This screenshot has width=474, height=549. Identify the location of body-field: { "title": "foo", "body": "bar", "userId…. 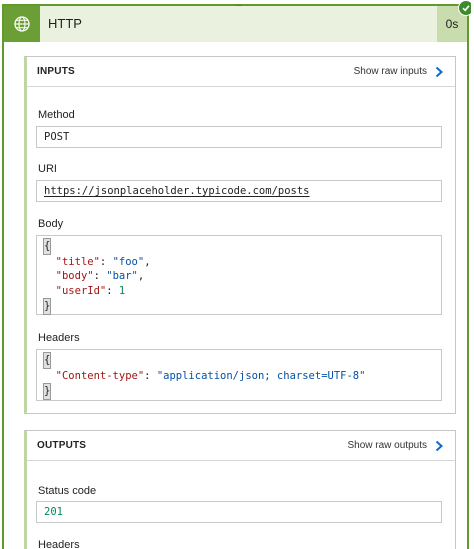
(239, 275).